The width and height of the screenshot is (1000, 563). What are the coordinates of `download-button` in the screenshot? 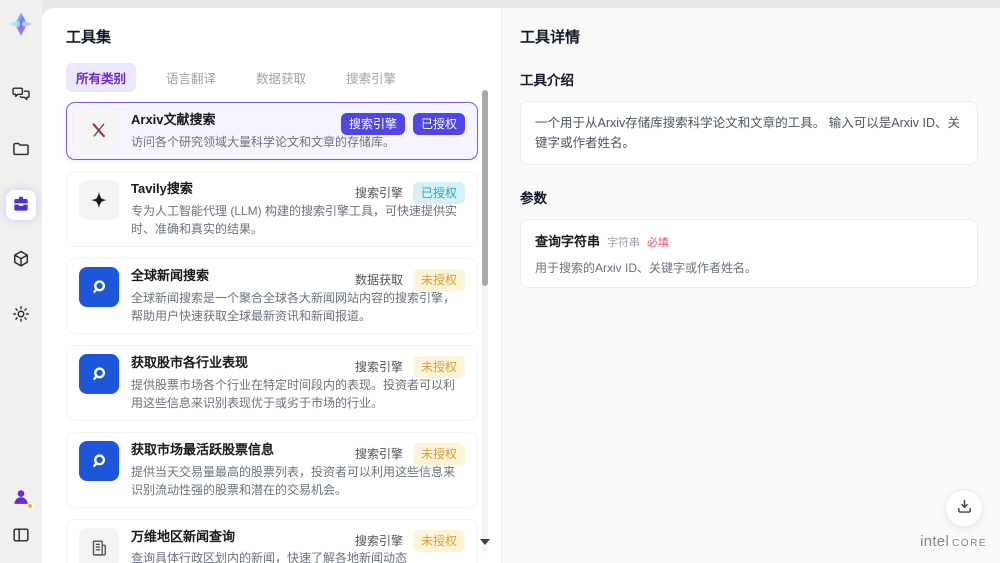 It's located at (964, 508).